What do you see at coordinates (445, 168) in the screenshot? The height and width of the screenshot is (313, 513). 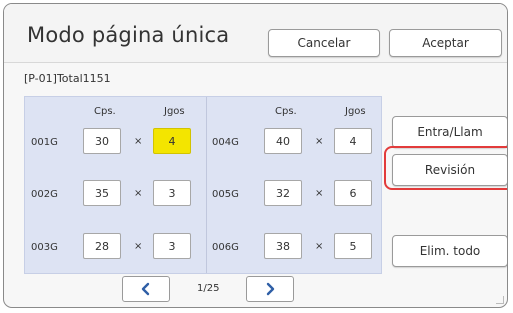 I see `highlight-frame` at bounding box center [445, 168].